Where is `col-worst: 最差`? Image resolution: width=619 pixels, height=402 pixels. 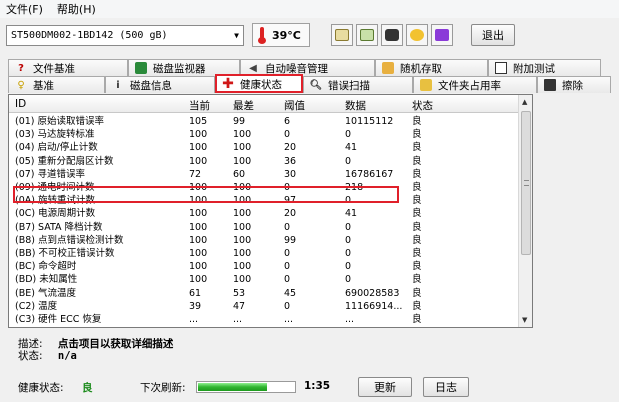
col-worst: 最差 is located at coordinates (243, 105).